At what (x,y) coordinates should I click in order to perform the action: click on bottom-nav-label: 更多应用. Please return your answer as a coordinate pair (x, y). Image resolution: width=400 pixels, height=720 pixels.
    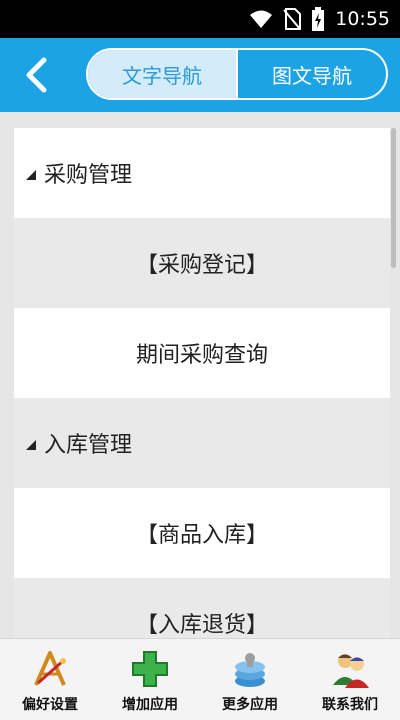
    Looking at the image, I should click on (250, 705).